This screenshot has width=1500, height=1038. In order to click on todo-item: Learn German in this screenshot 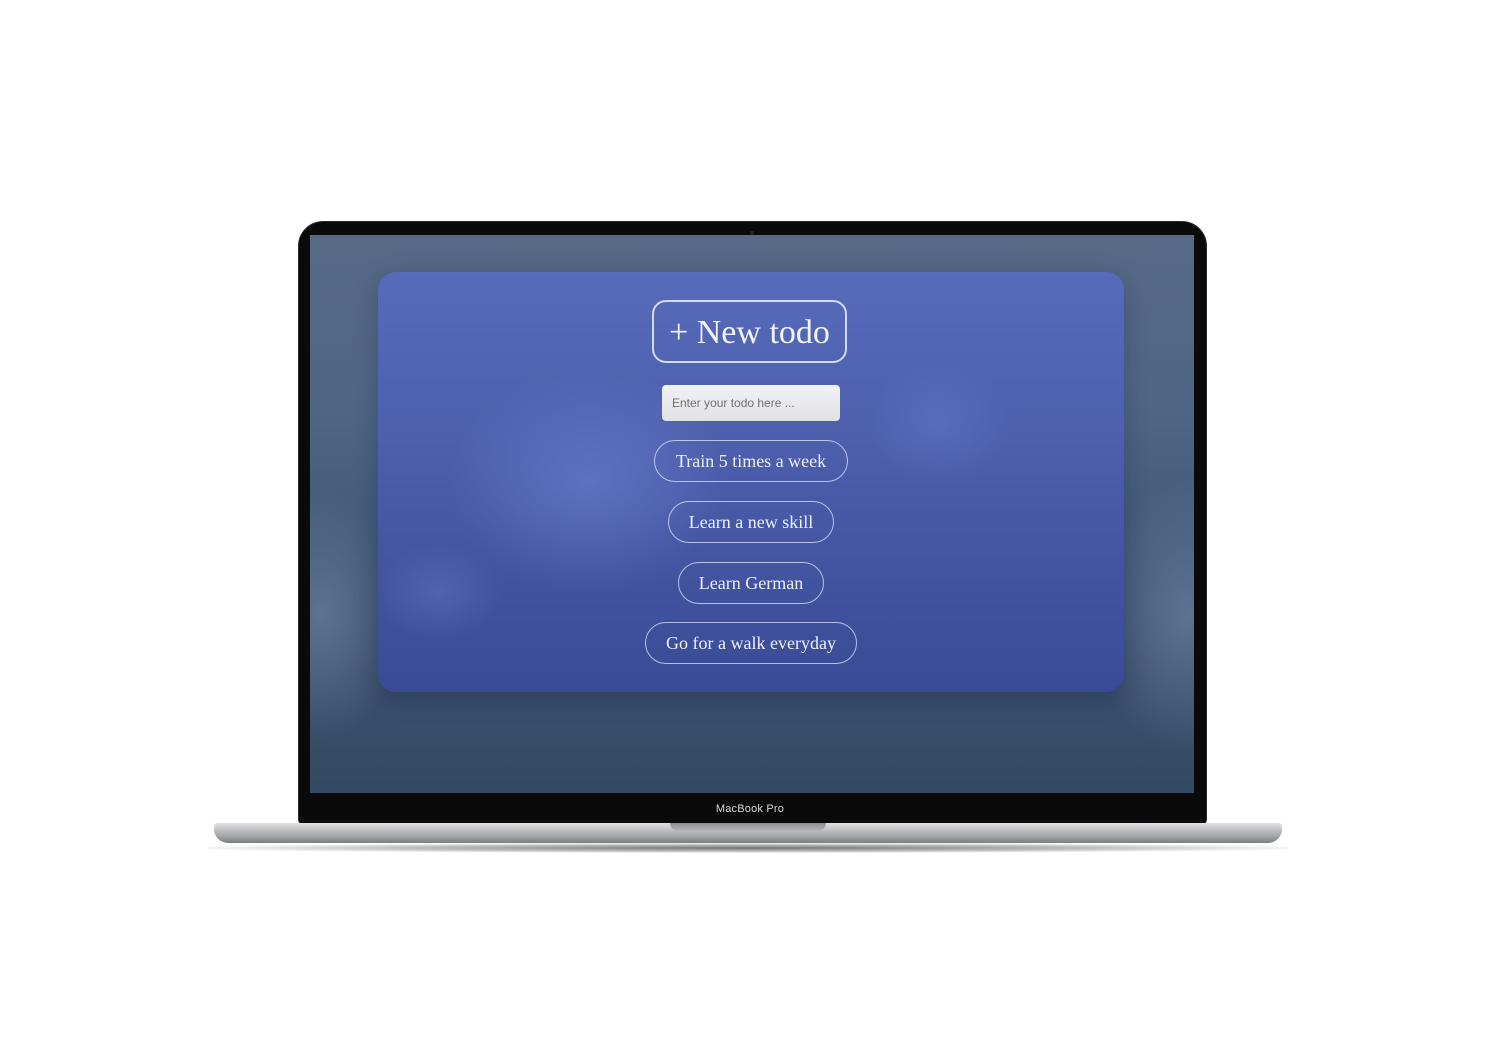, I will do `click(751, 583)`.